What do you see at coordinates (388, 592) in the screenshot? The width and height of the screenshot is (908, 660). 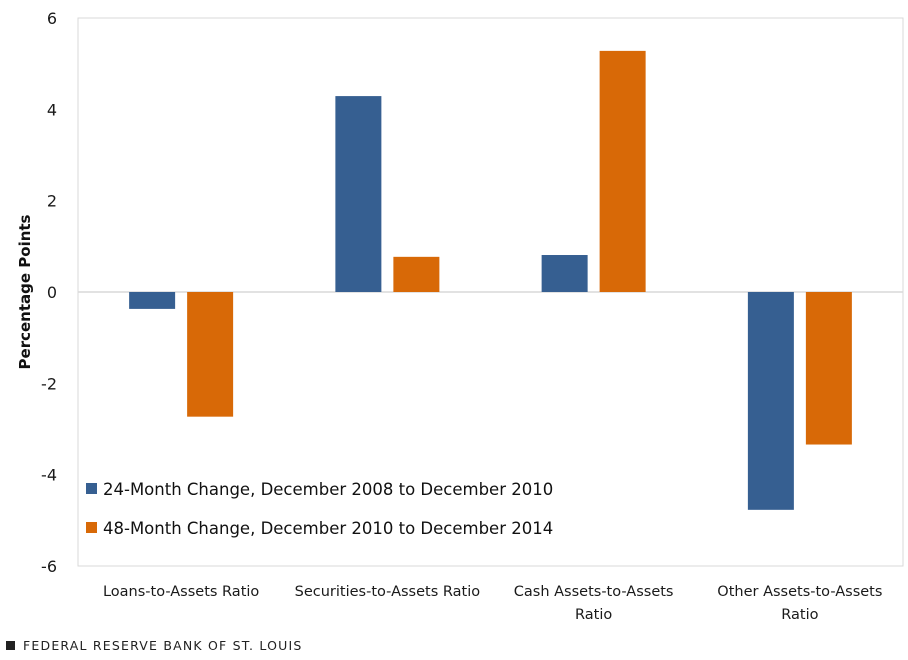 I see `category-label: Securities-to-Assets Ratio` at bounding box center [388, 592].